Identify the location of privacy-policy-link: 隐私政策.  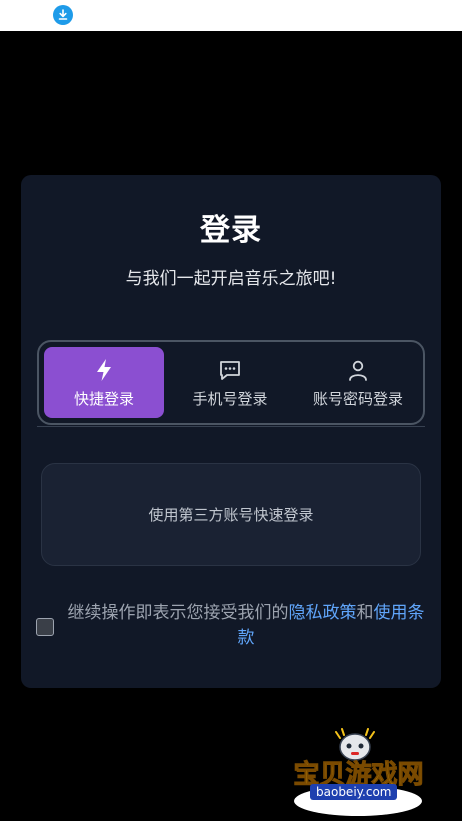
(323, 613).